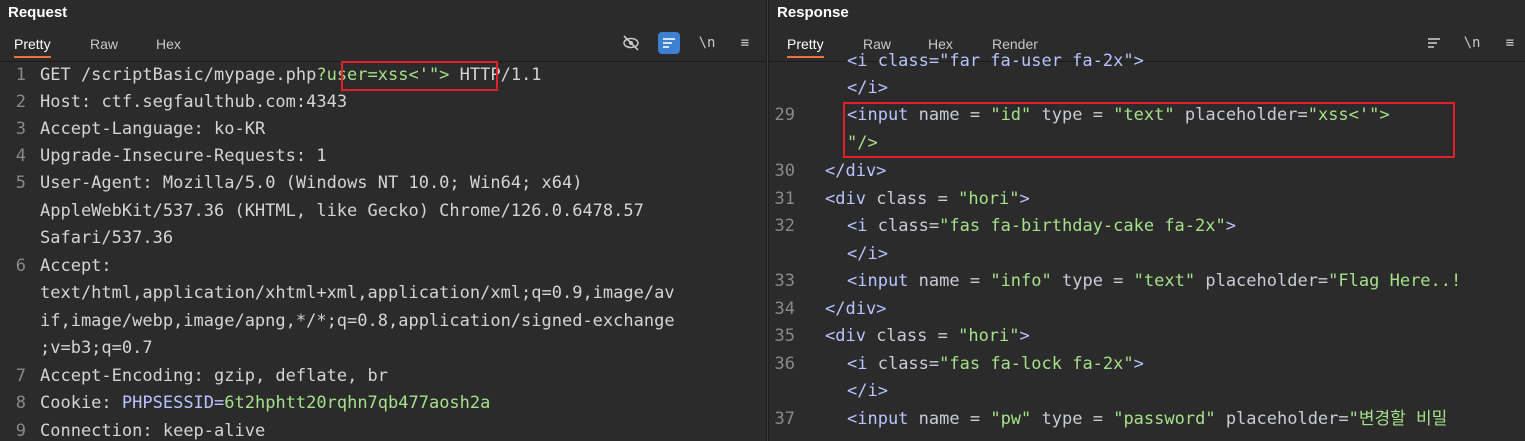 The image size is (1525, 441). I want to click on line-number: 2, so click(20, 102).